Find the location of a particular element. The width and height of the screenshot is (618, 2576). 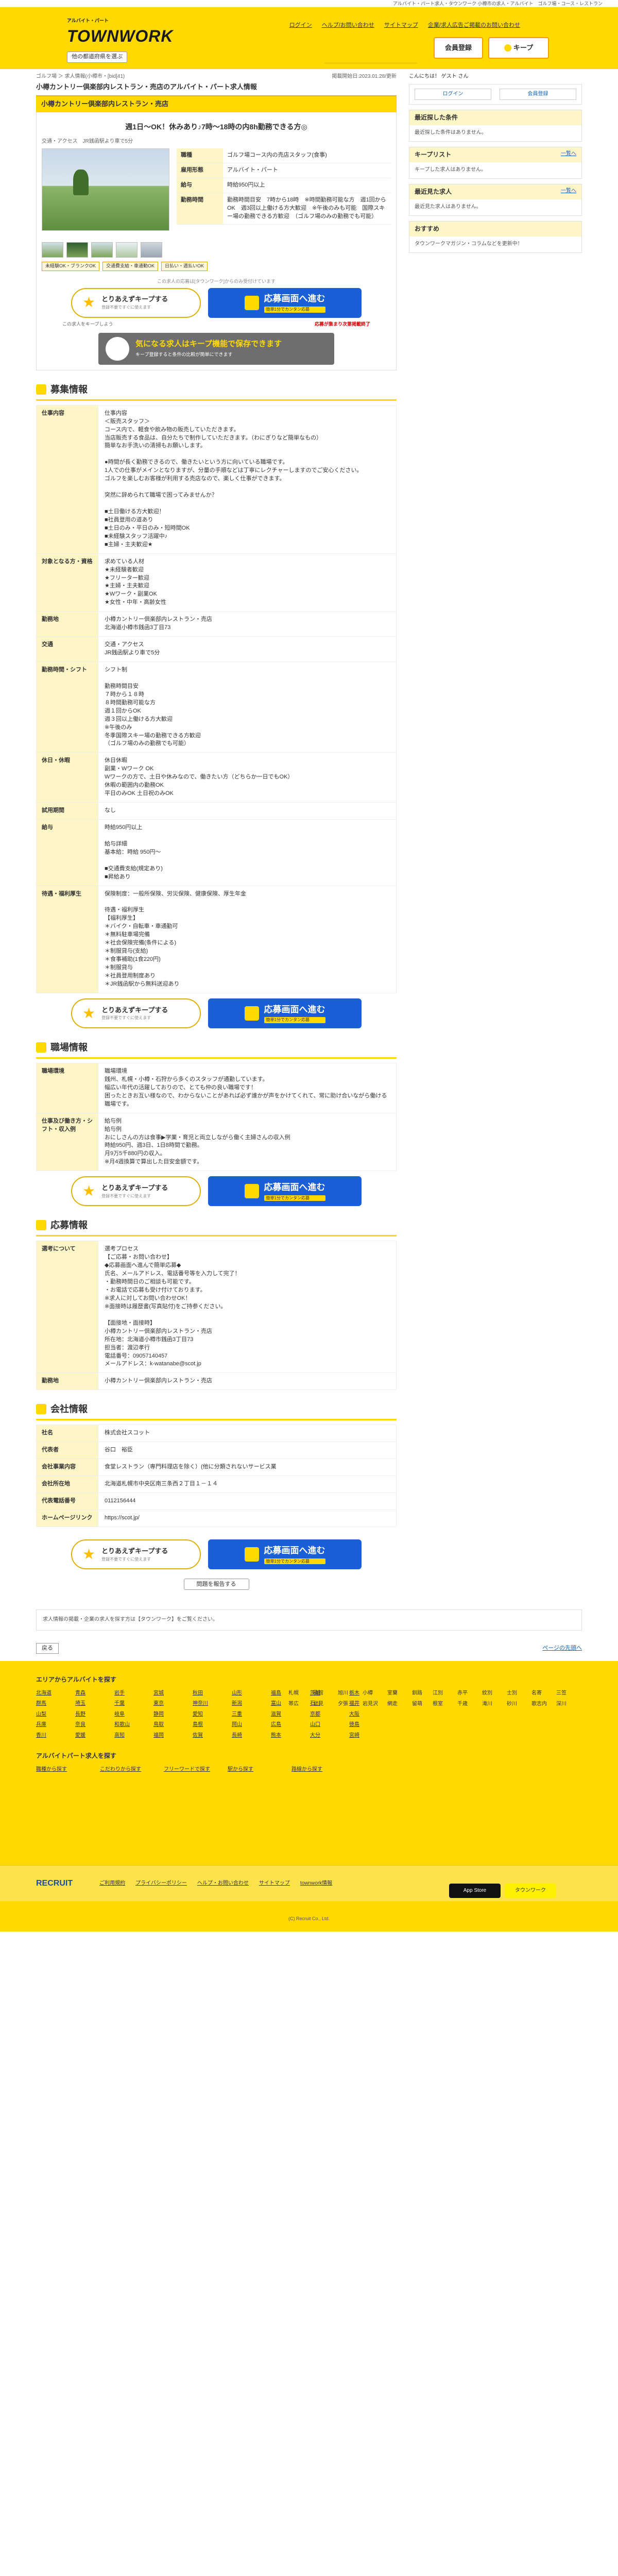

footer-link: 三重 is located at coordinates (248, 1715).